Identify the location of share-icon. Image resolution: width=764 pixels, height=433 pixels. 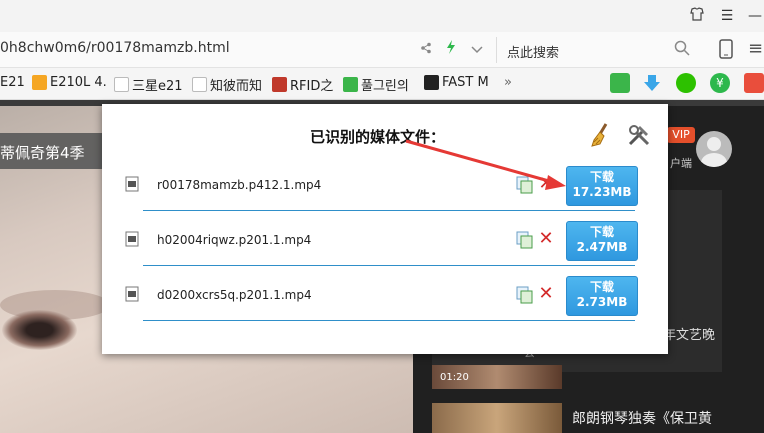
(428, 50).